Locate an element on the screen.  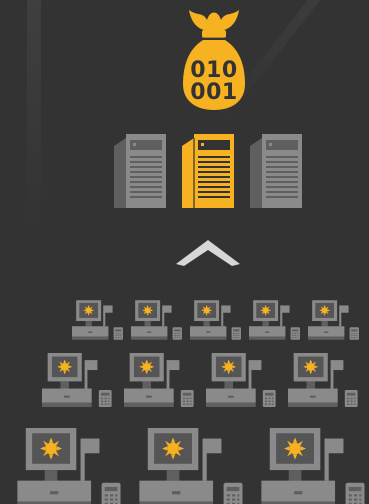
binary-label: 010 001 is located at coordinates (214, 82).